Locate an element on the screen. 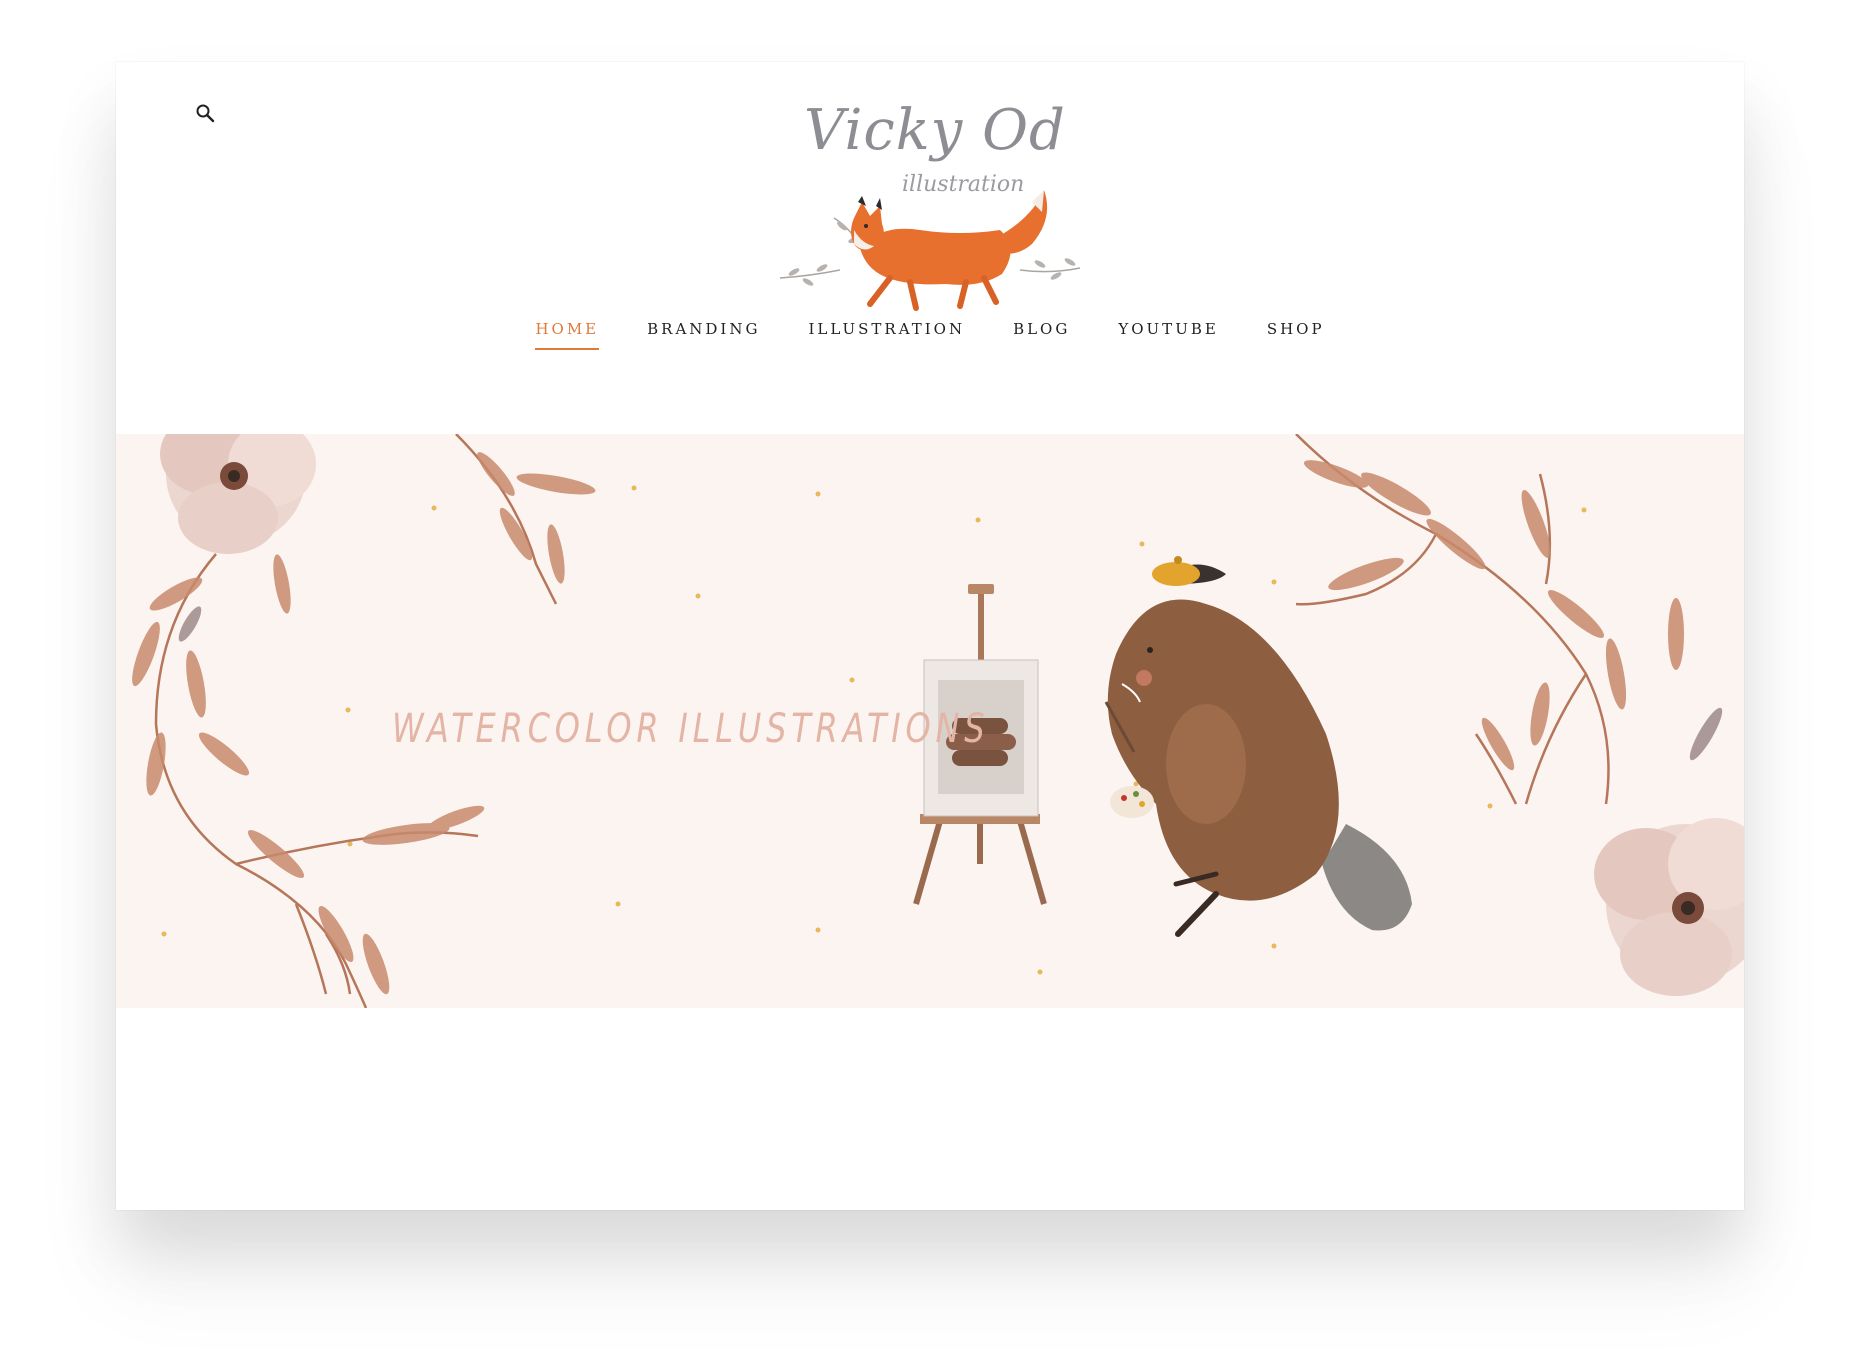 This screenshot has height=1370, width=1852. nav-item-blog: BLOG is located at coordinates (1041, 335).